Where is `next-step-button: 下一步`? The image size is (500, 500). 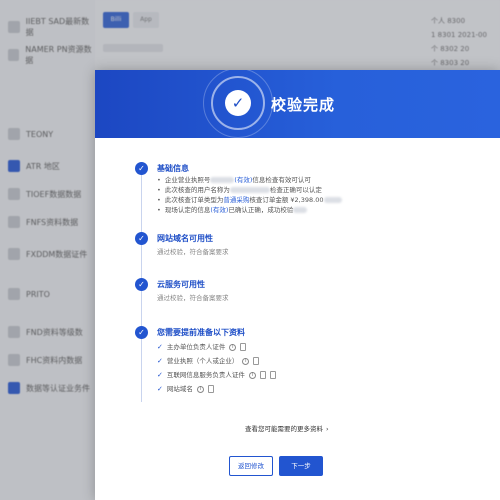
next-step-button: 下一步 is located at coordinates (301, 466).